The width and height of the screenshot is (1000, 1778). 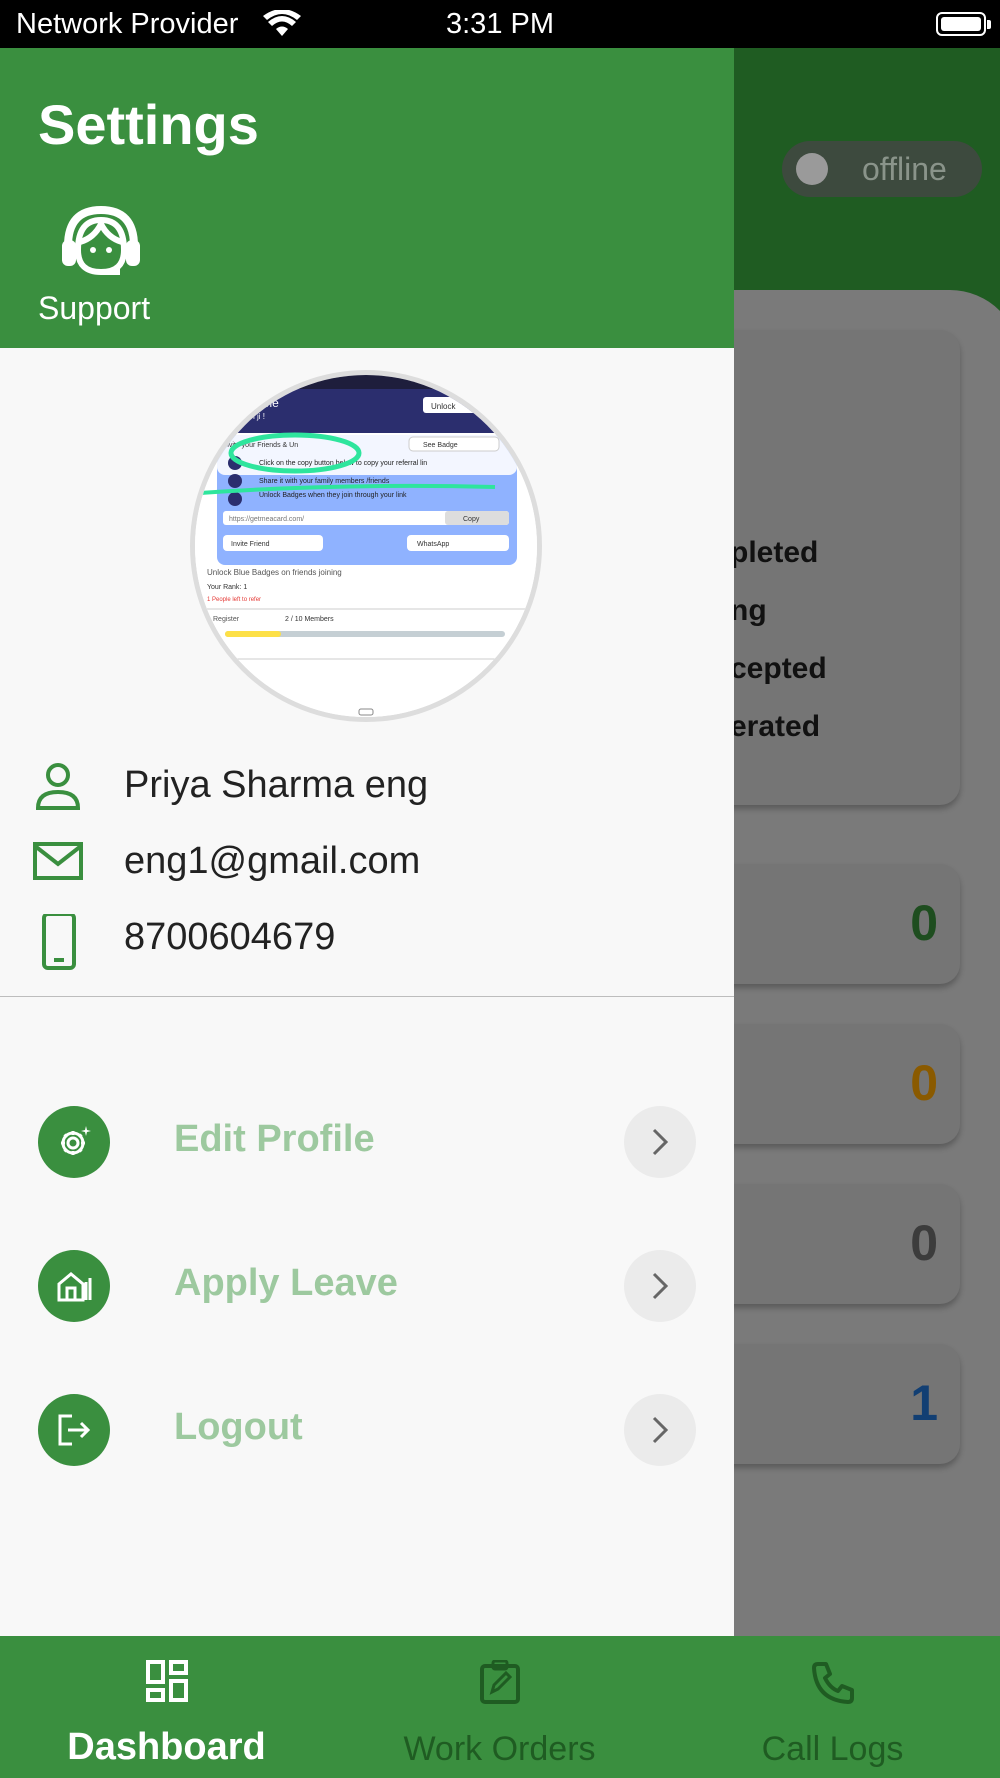 I want to click on online-toggle: offline, so click(x=882, y=169).